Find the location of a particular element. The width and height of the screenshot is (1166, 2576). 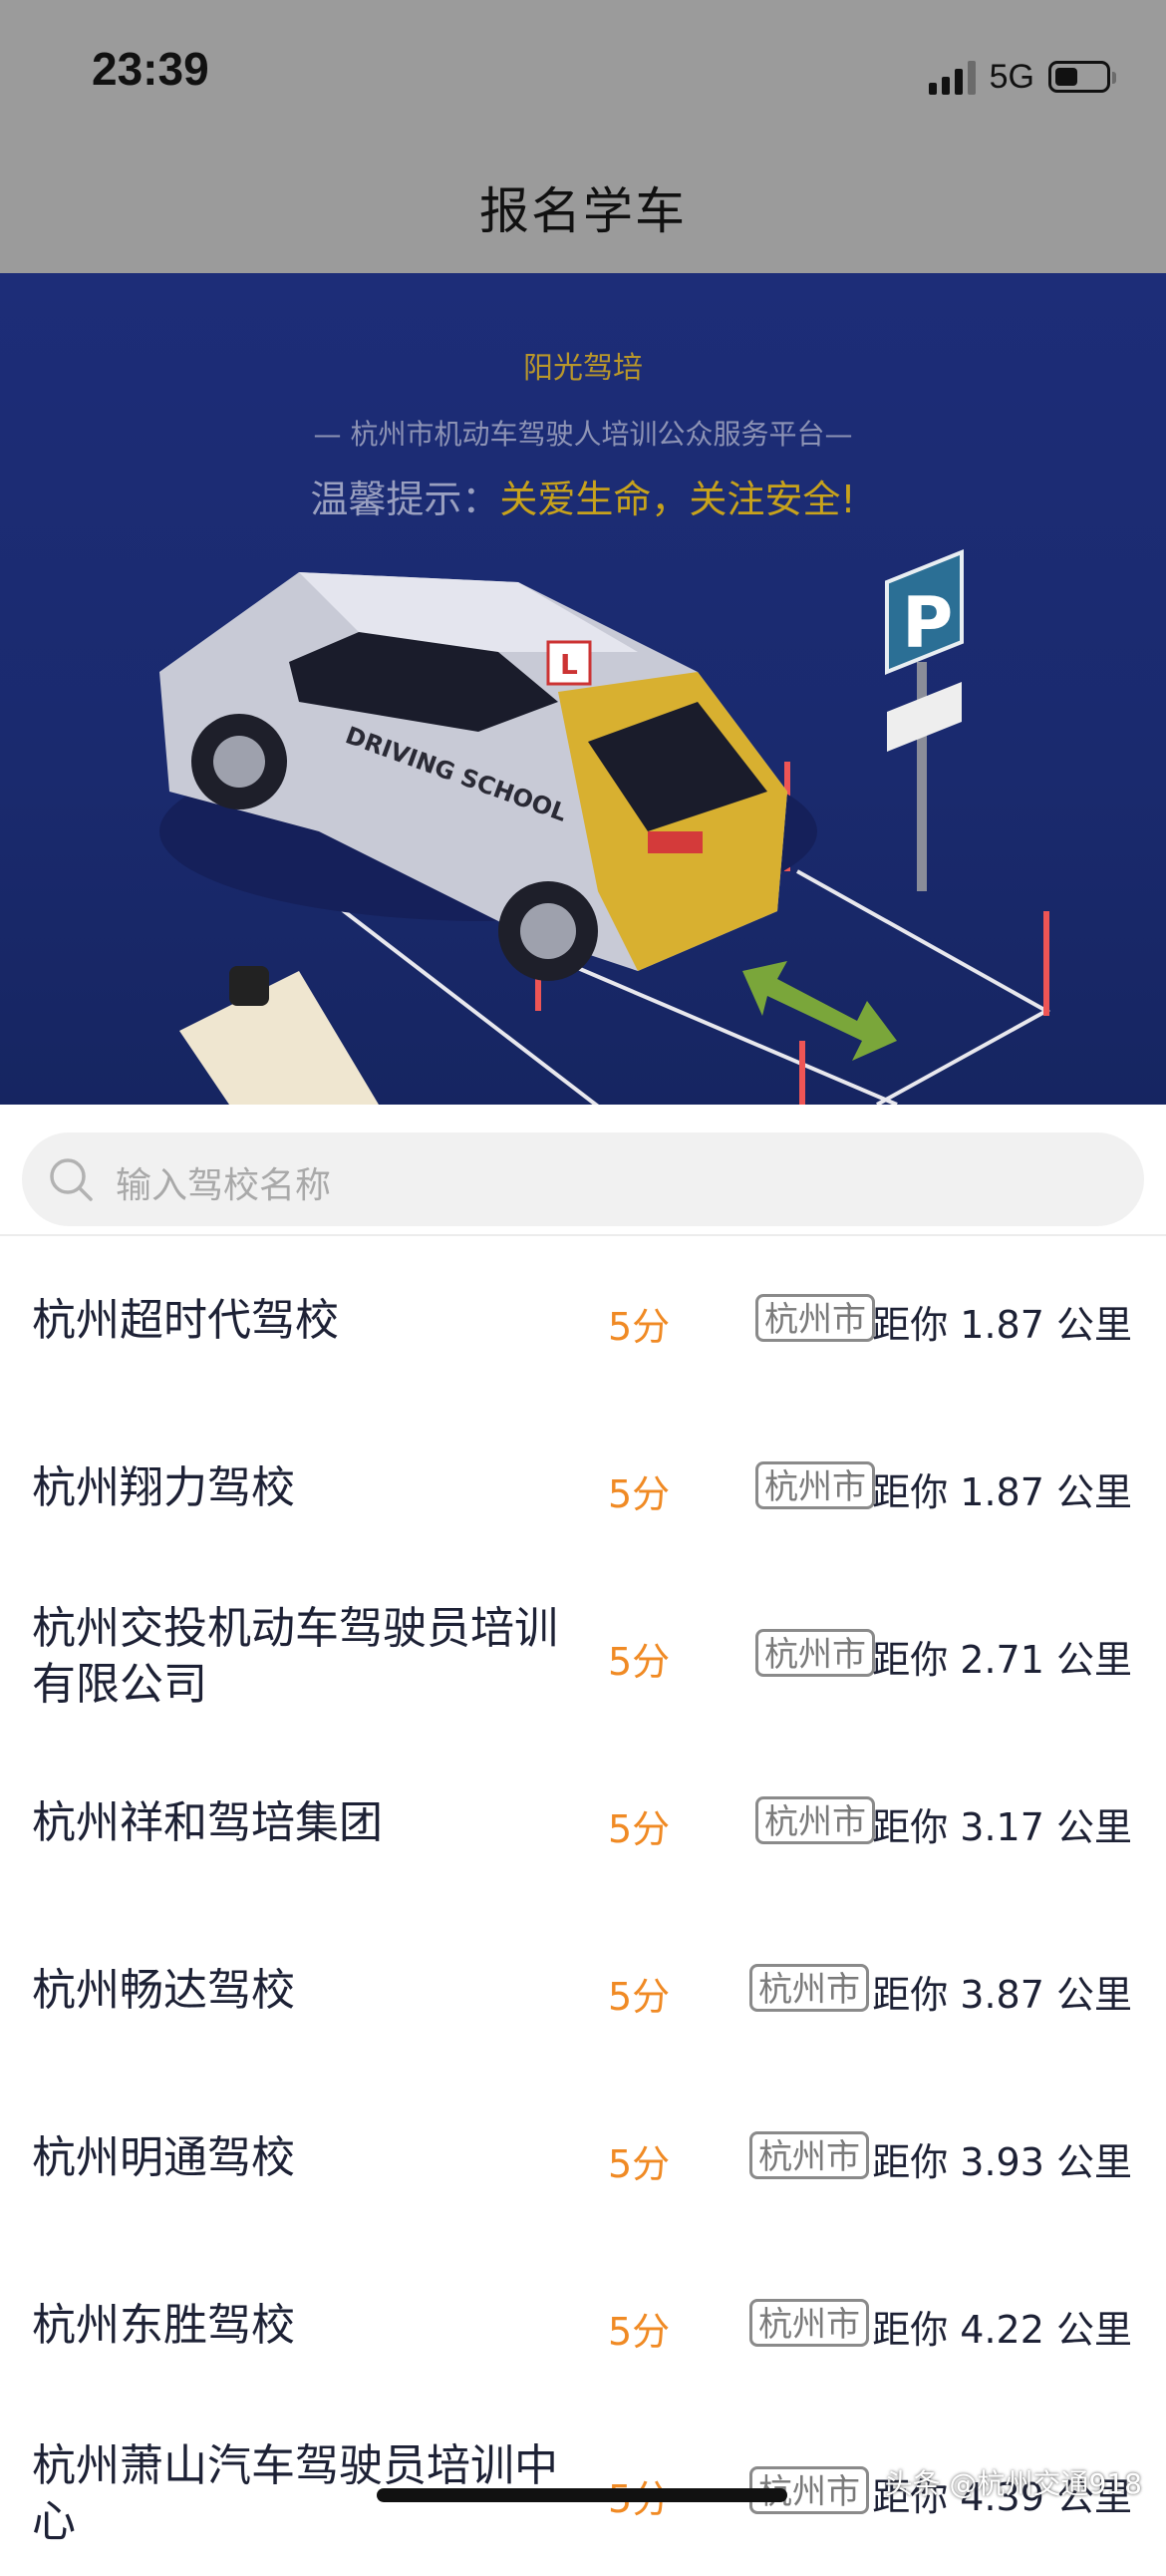

status-icons: 5G is located at coordinates (1022, 77).